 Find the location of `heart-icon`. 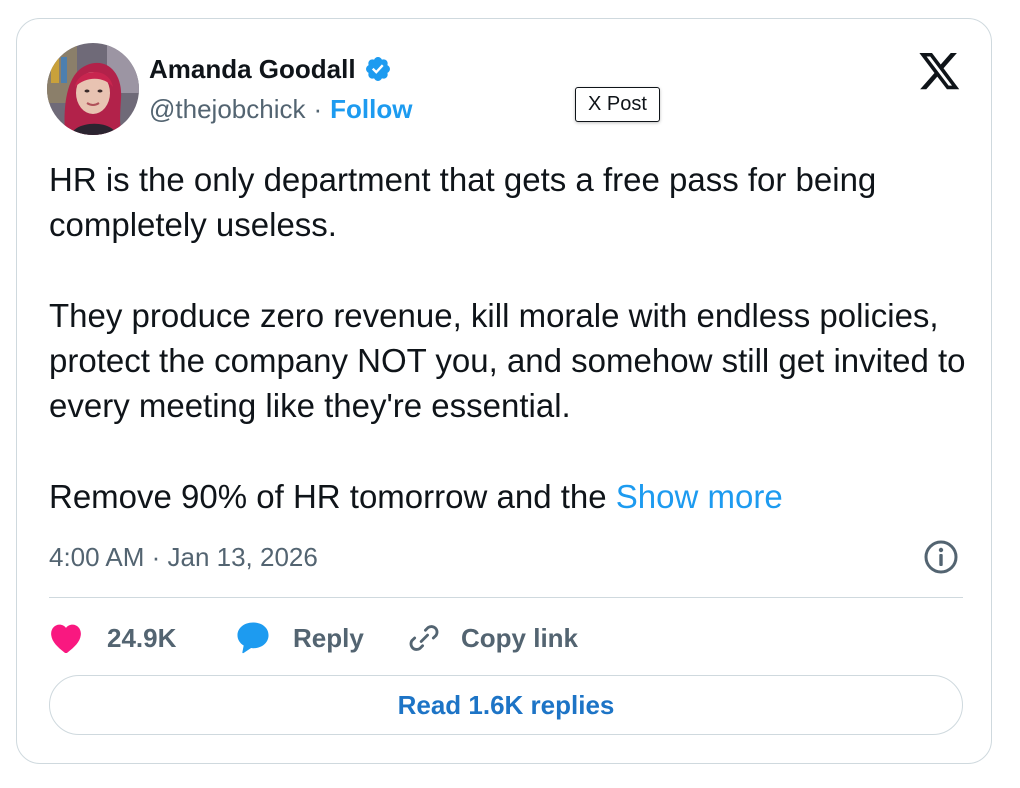

heart-icon is located at coordinates (66, 639).